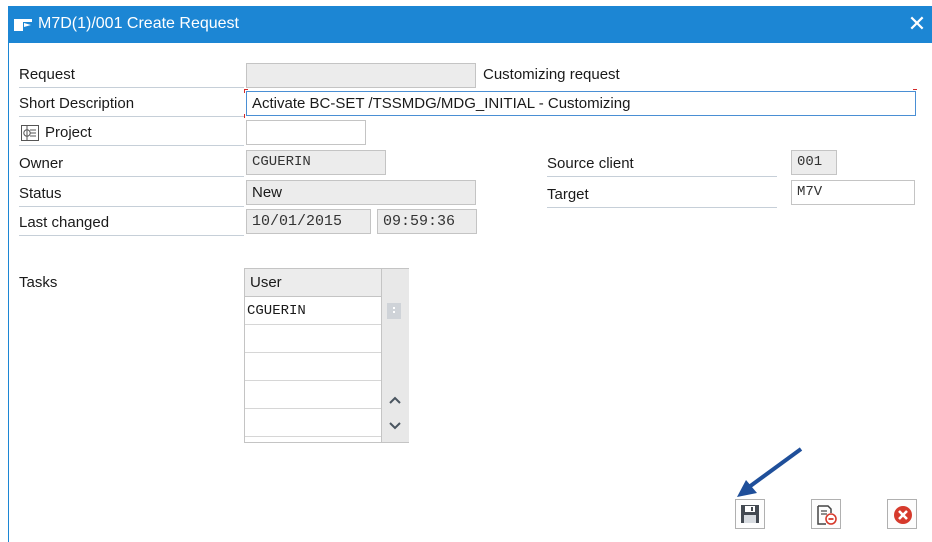 The height and width of the screenshot is (542, 932). I want to click on dialog-titlebar: M7D(1)/001 Create Request ✕, so click(470, 24).